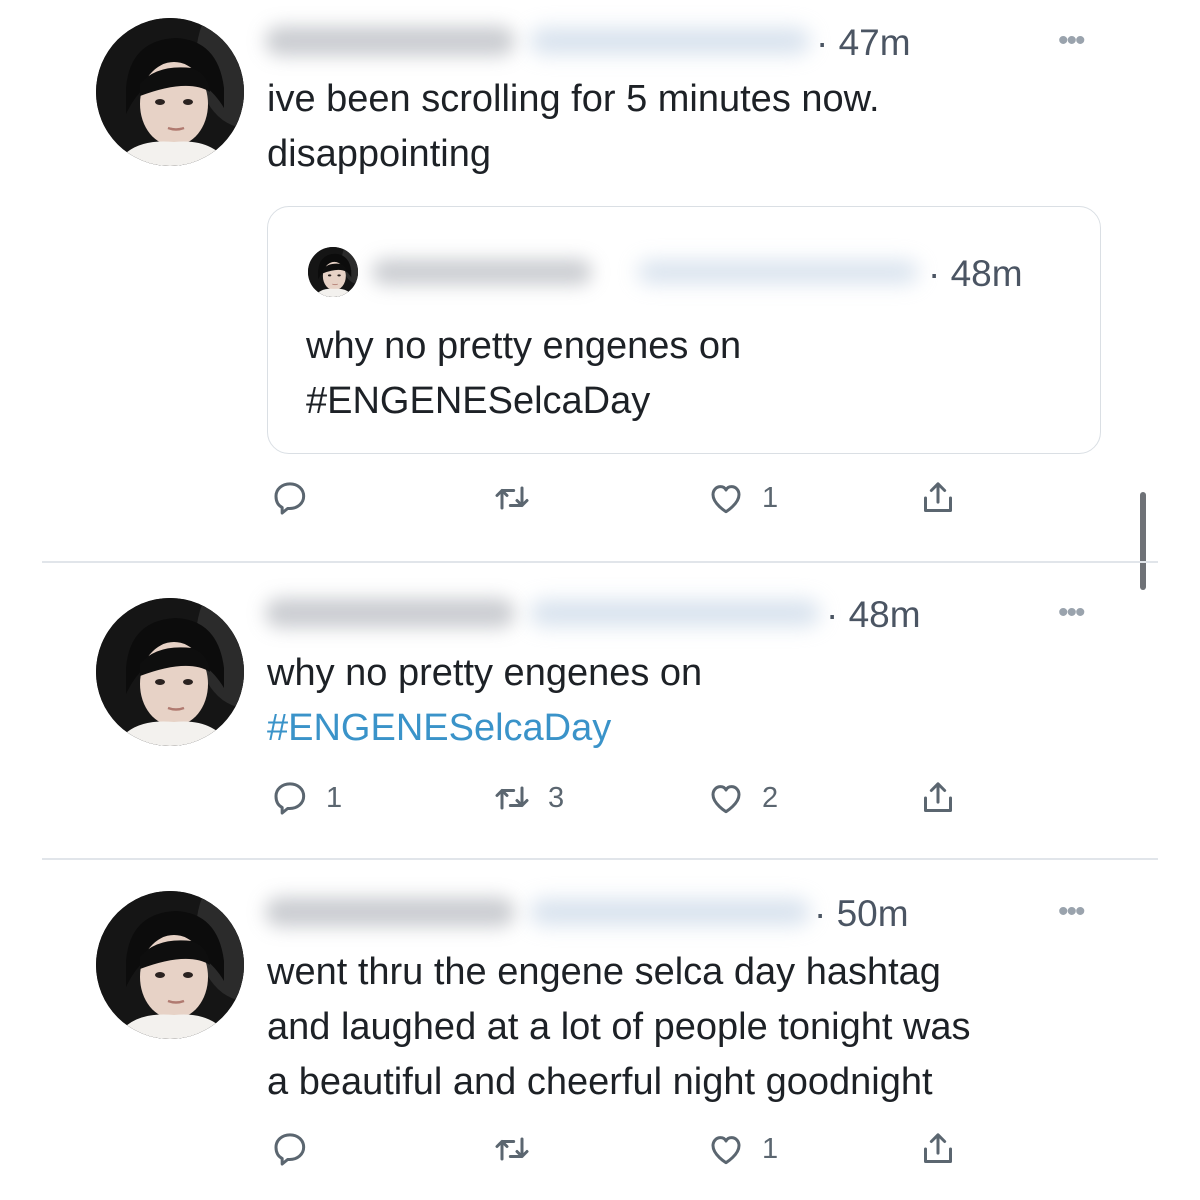 The height and width of the screenshot is (1200, 1200). What do you see at coordinates (573, 99) in the screenshot?
I see `tweet-text-line: ive been scrolling for 5 minutes now.` at bounding box center [573, 99].